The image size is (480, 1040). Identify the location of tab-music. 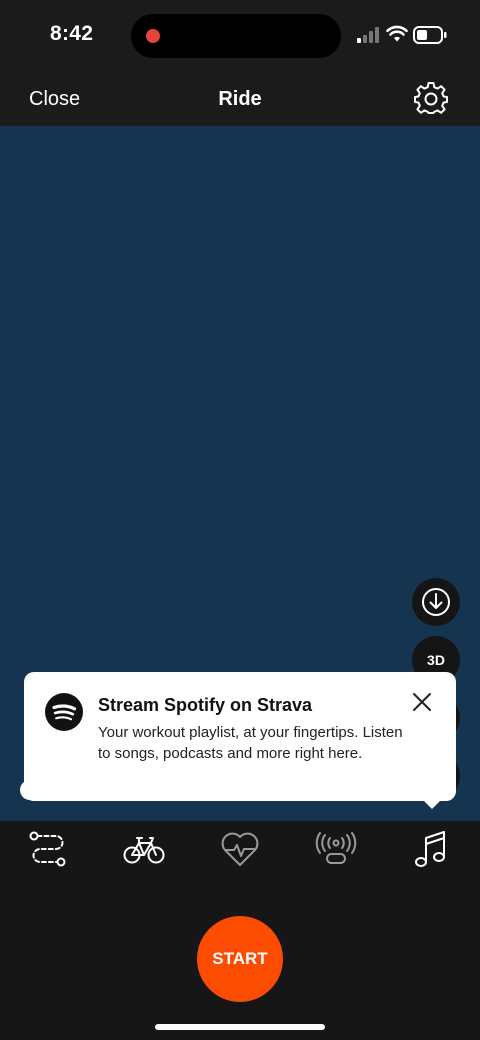
(430, 849).